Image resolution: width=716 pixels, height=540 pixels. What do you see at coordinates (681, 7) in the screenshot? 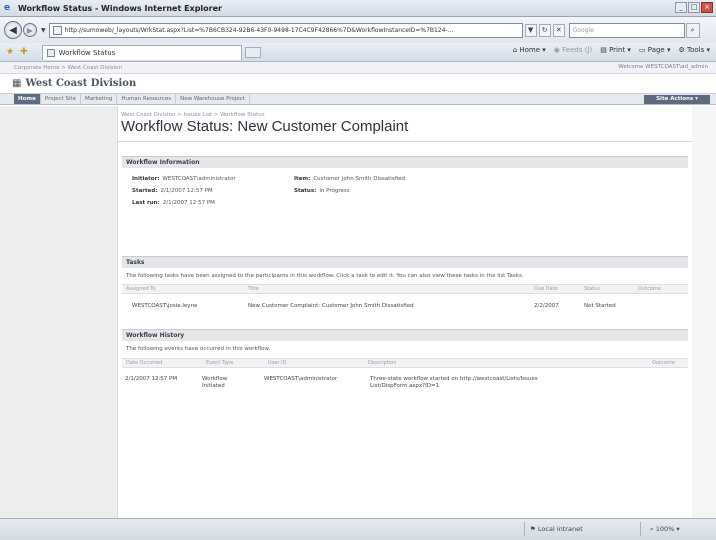
I see `minimize-button: _` at bounding box center [681, 7].